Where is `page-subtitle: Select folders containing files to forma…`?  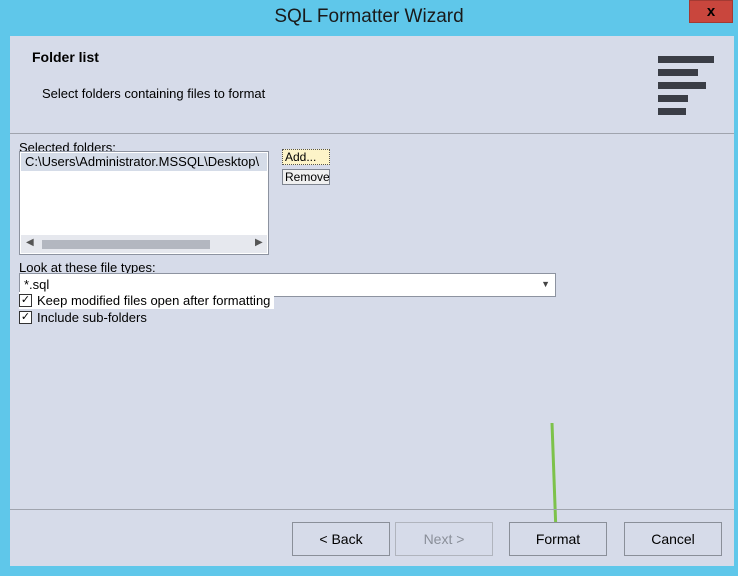 page-subtitle: Select folders containing files to forma… is located at coordinates (154, 93).